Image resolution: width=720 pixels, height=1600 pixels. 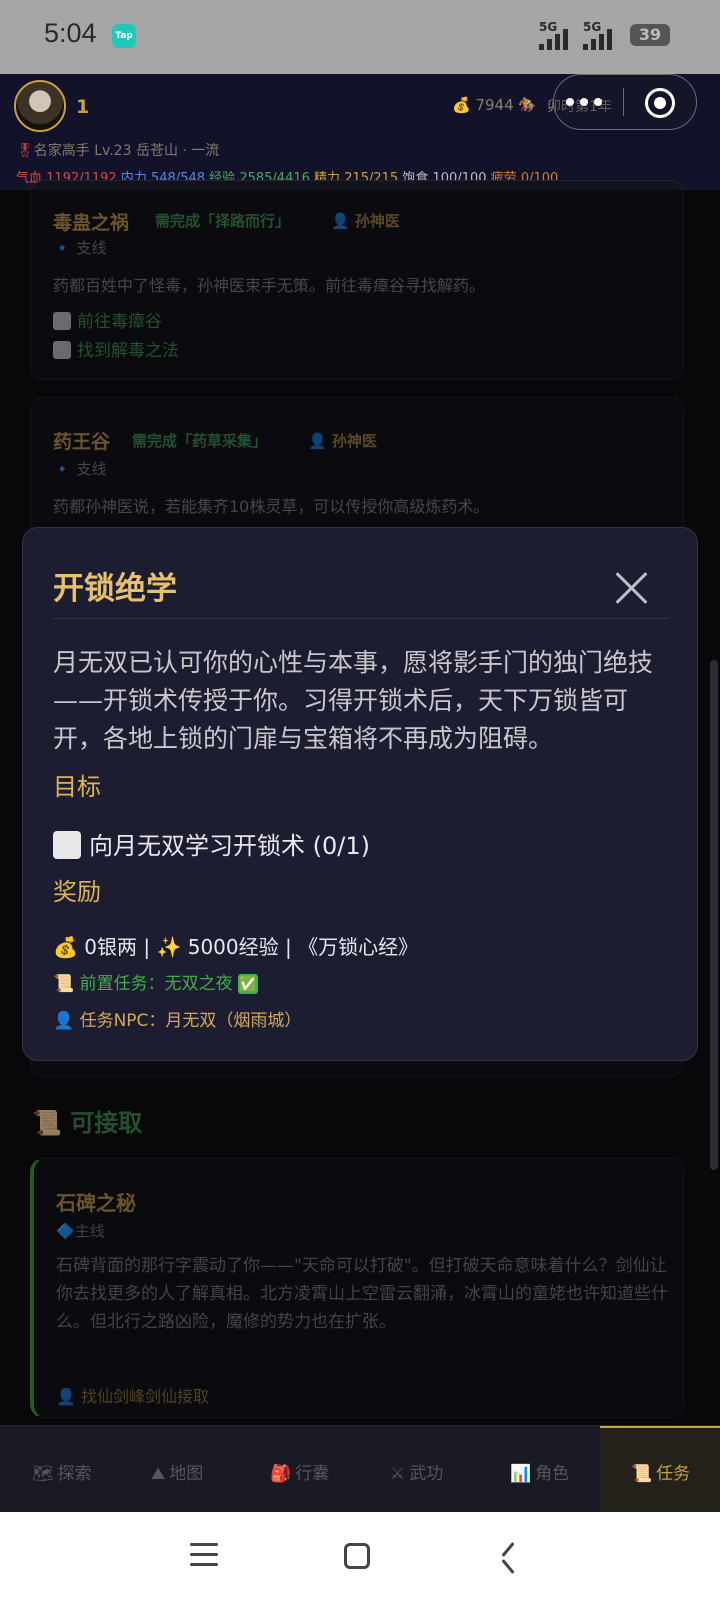 I want to click on capsule-divider, so click(x=623, y=102).